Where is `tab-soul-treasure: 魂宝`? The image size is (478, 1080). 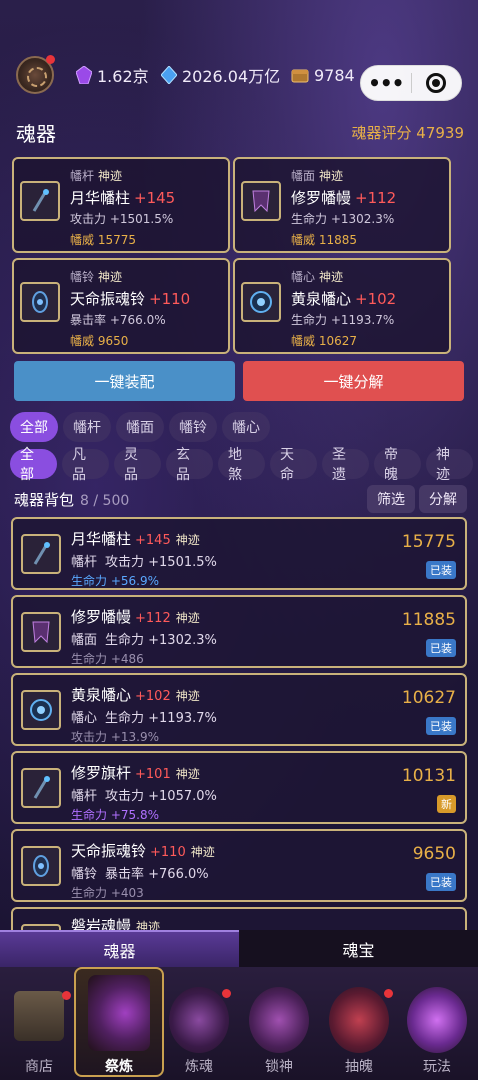 tab-soul-treasure: 魂宝 is located at coordinates (358, 948).